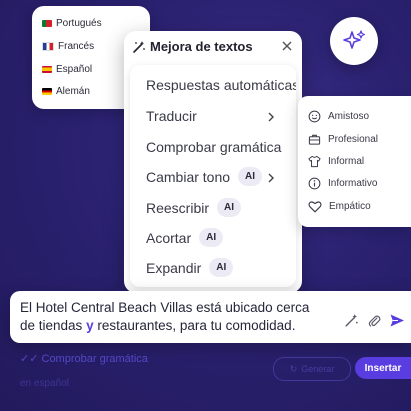 This screenshot has width=411, height=411. I want to click on menu-item-label: Comprobar gramática, so click(214, 147).